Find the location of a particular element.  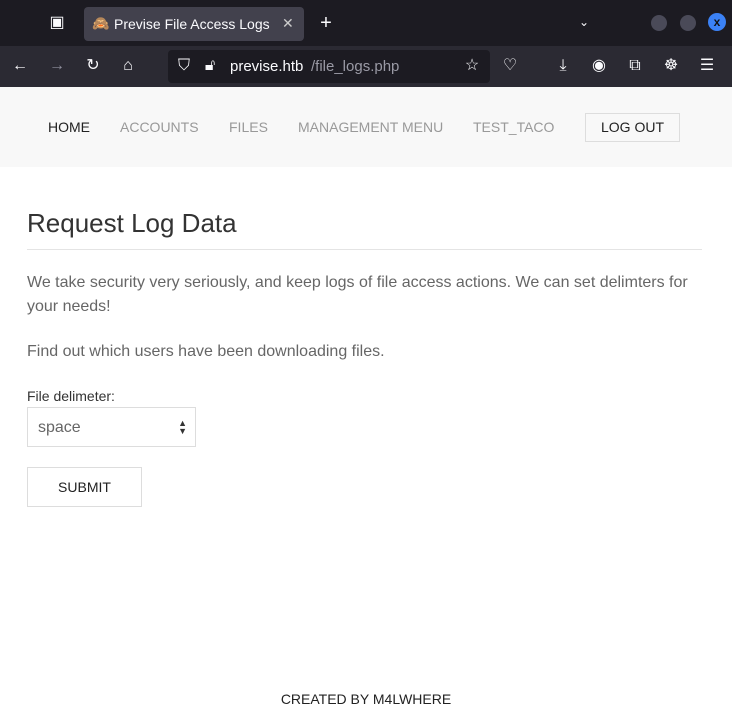

delimiter-select: space ▲ ▼ is located at coordinates (111, 427).